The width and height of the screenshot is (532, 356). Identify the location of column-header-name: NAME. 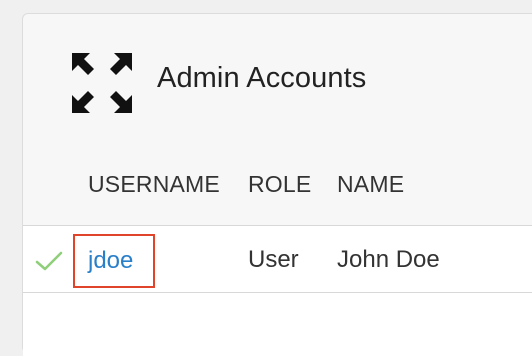
(371, 184).